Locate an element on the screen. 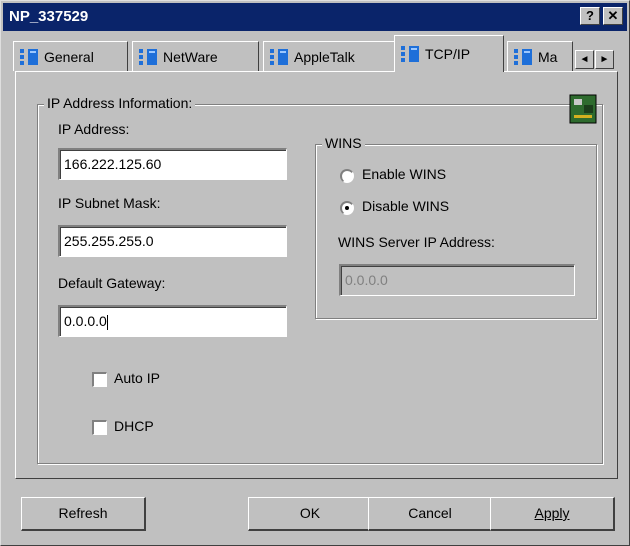  tab-label: AppleTalk is located at coordinates (324, 57).